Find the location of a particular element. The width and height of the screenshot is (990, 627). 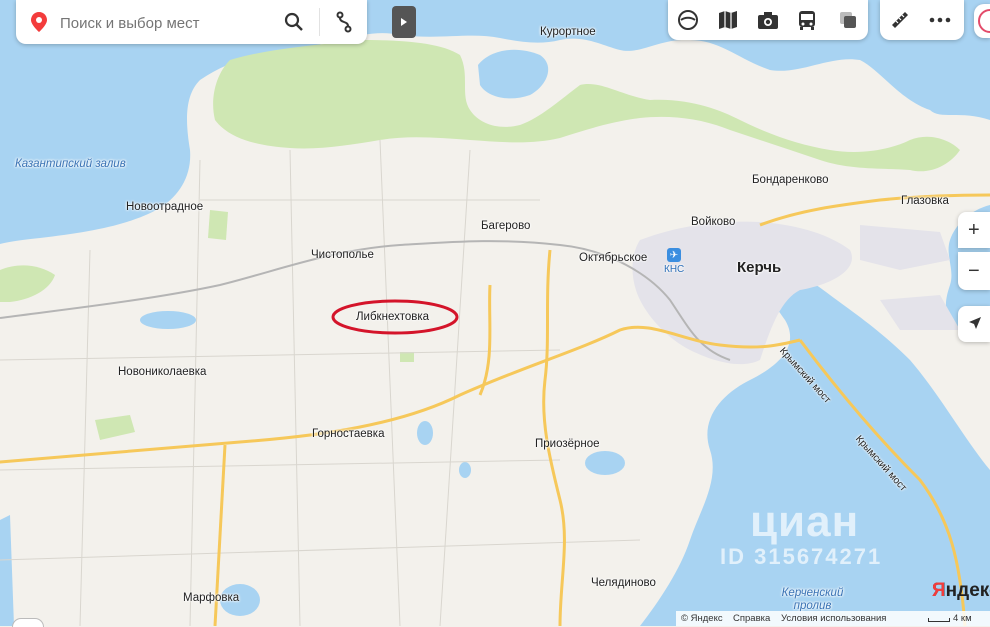

map-type-icon is located at coordinates (848, 20).